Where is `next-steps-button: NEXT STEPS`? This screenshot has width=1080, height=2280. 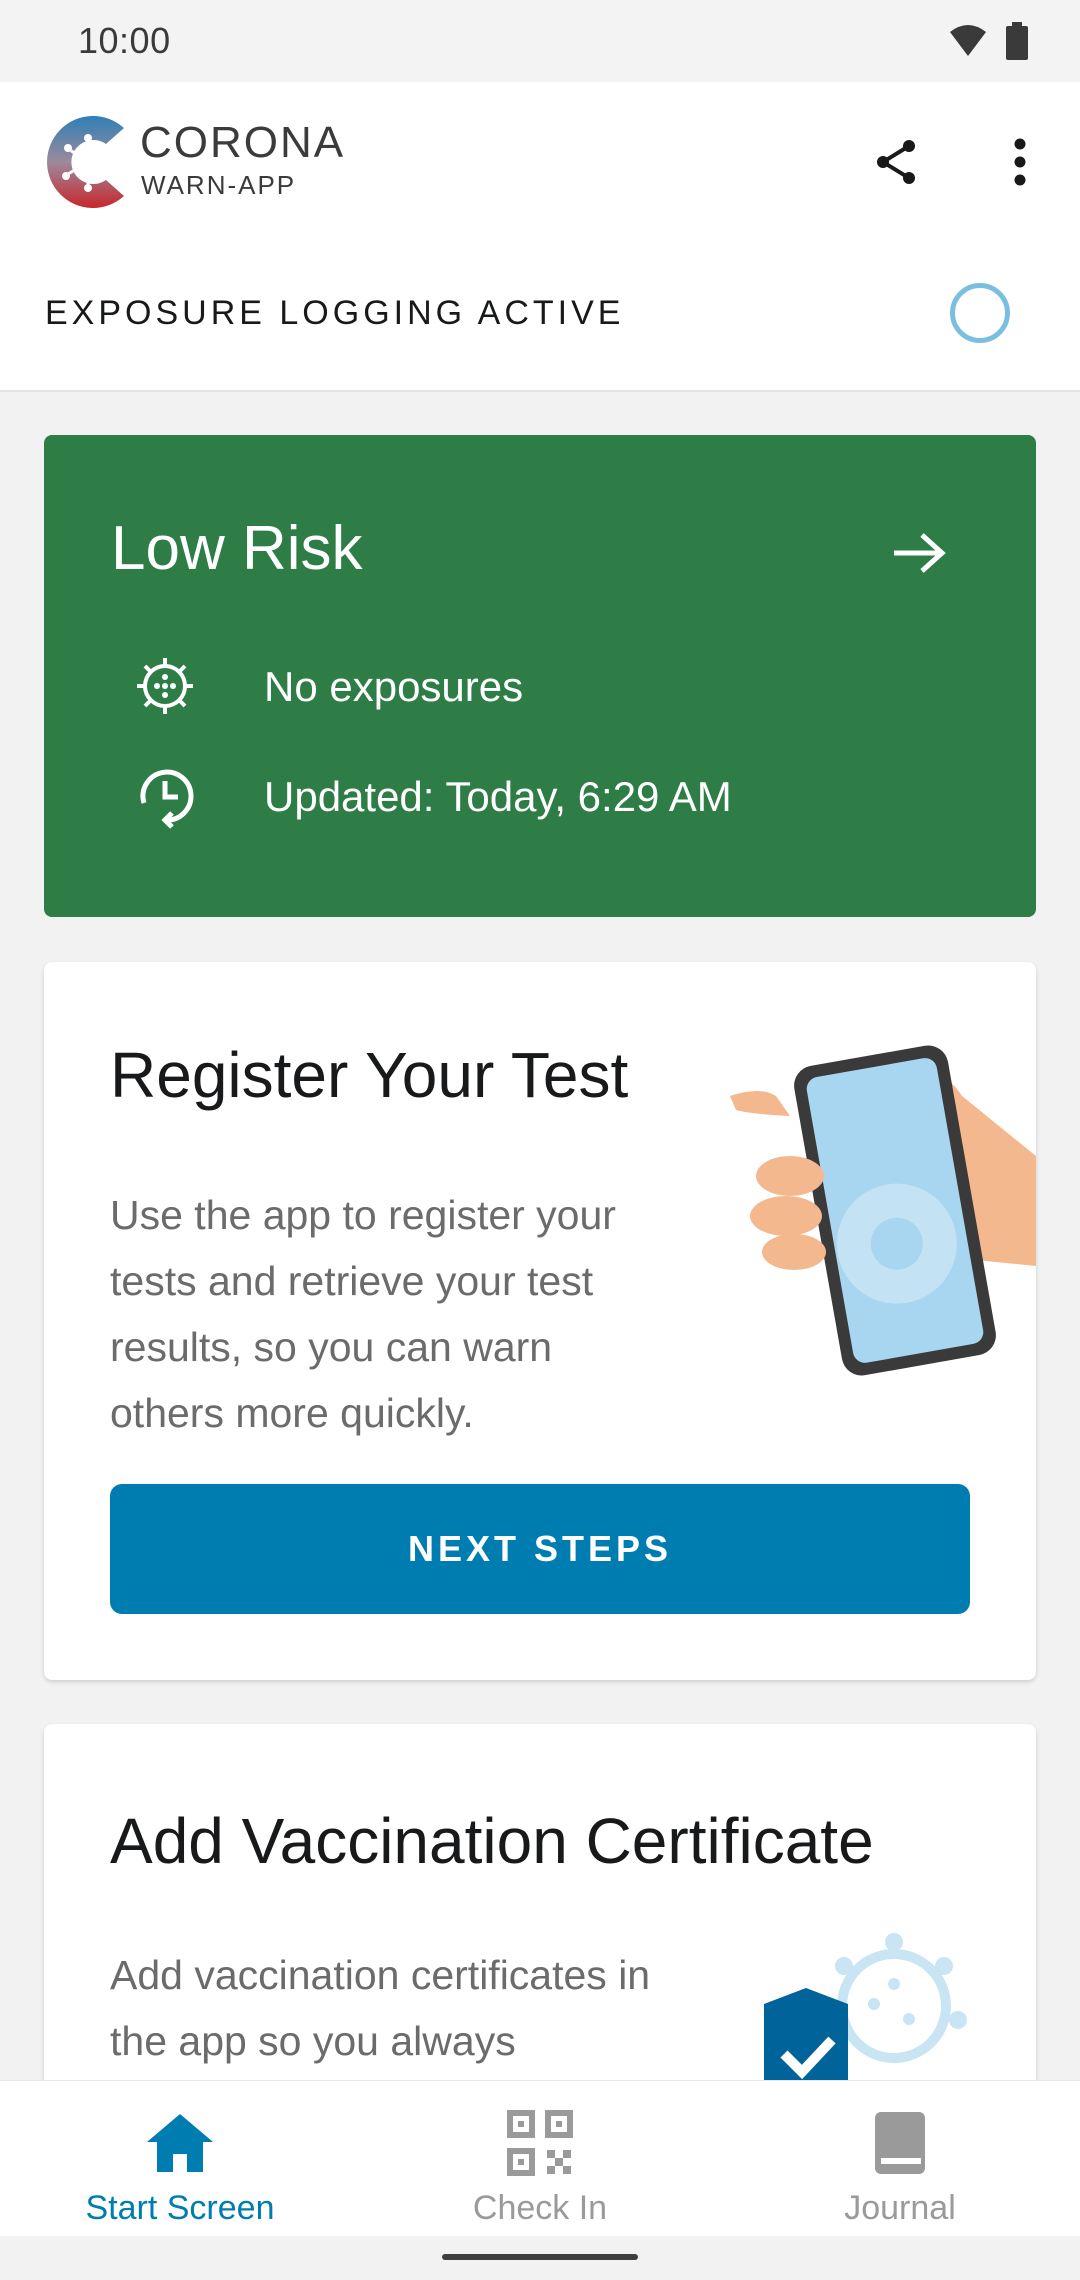 next-steps-button: NEXT STEPS is located at coordinates (540, 1549).